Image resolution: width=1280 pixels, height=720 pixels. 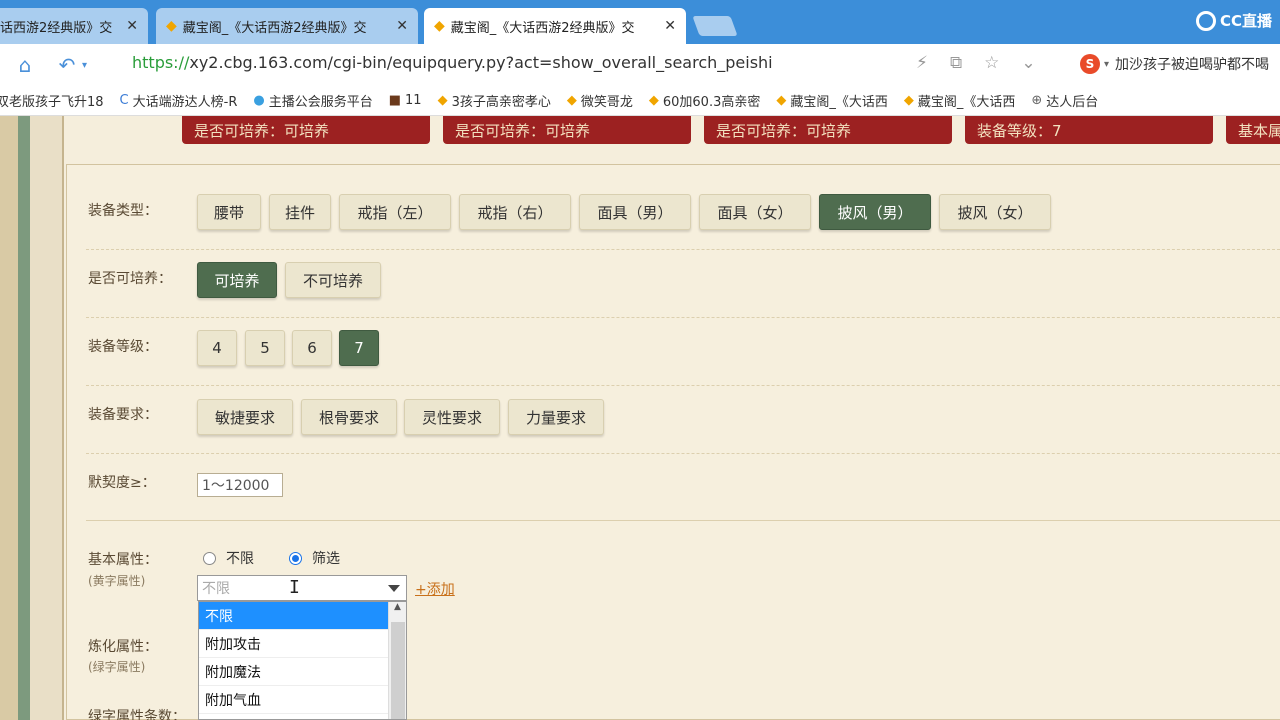 I want to click on c-logo-icon: C, so click(x=124, y=100).